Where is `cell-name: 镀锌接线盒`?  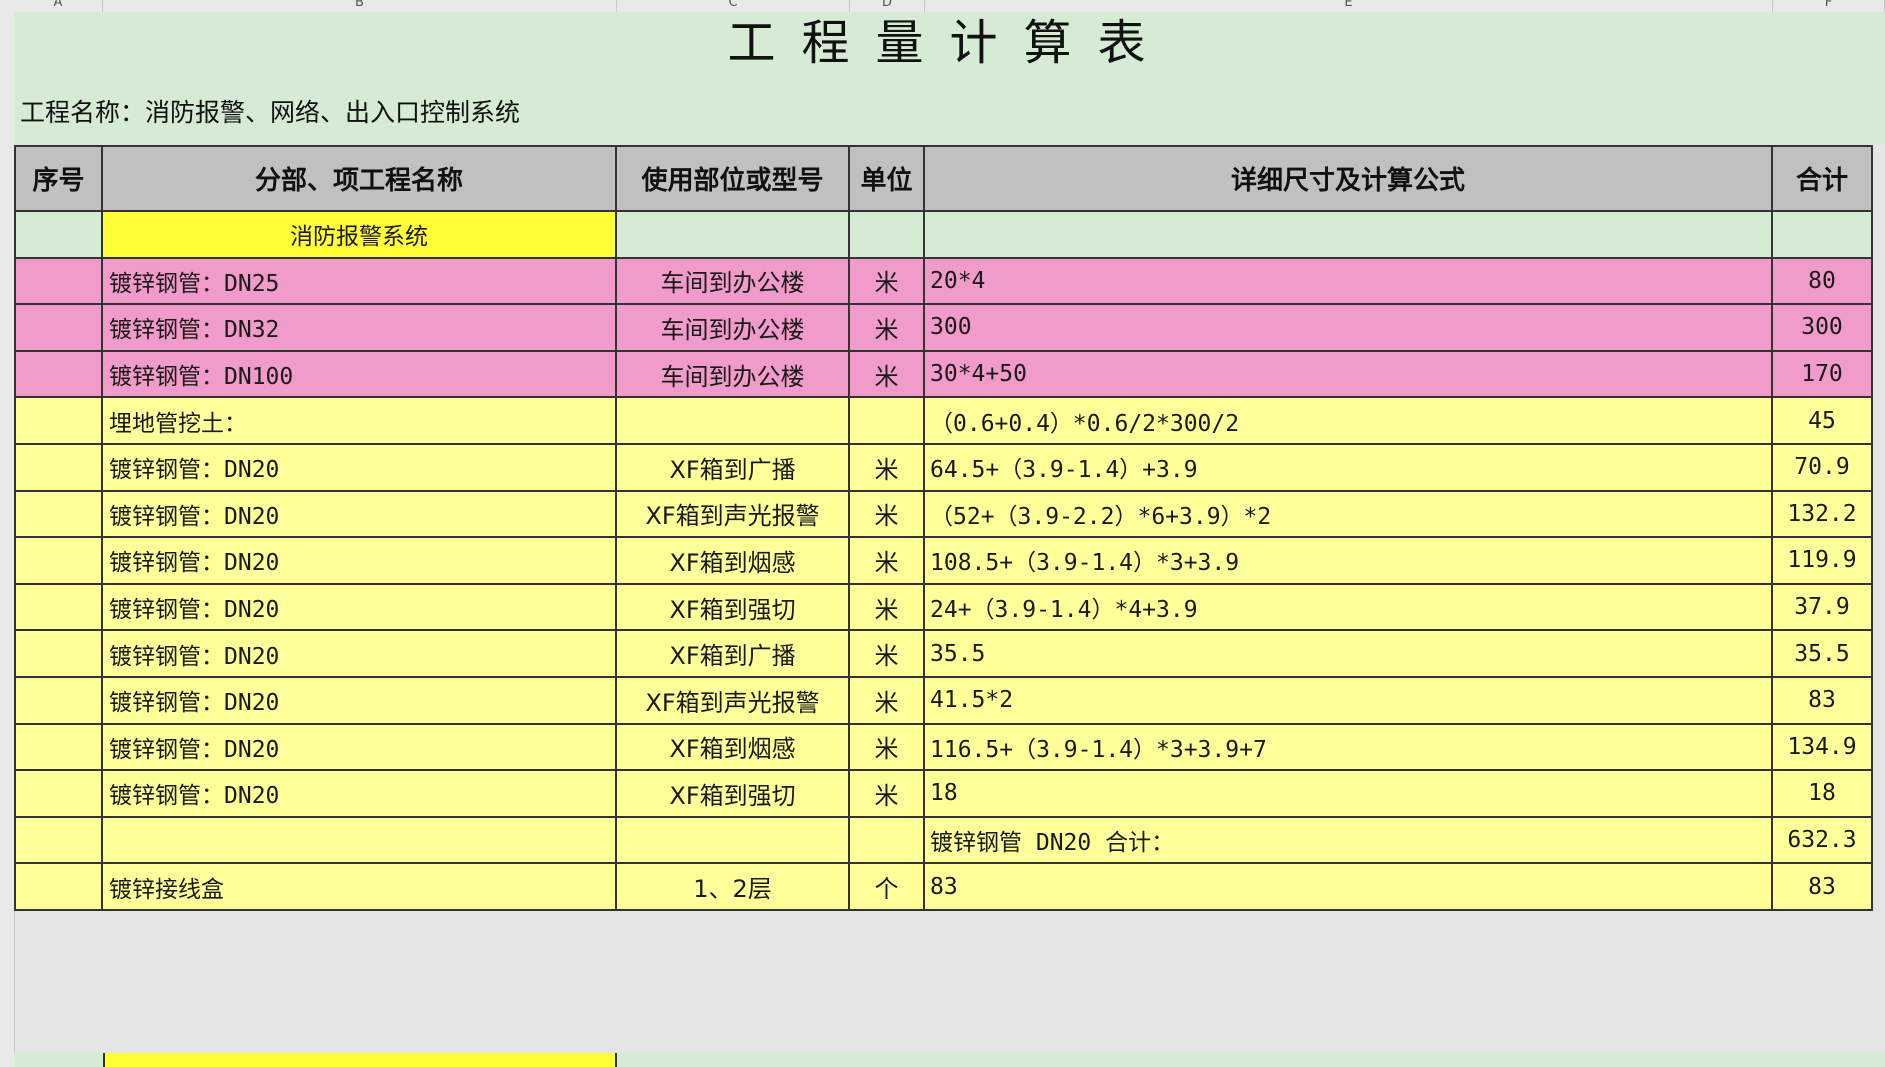
cell-name: 镀锌接线盒 is located at coordinates (360, 887).